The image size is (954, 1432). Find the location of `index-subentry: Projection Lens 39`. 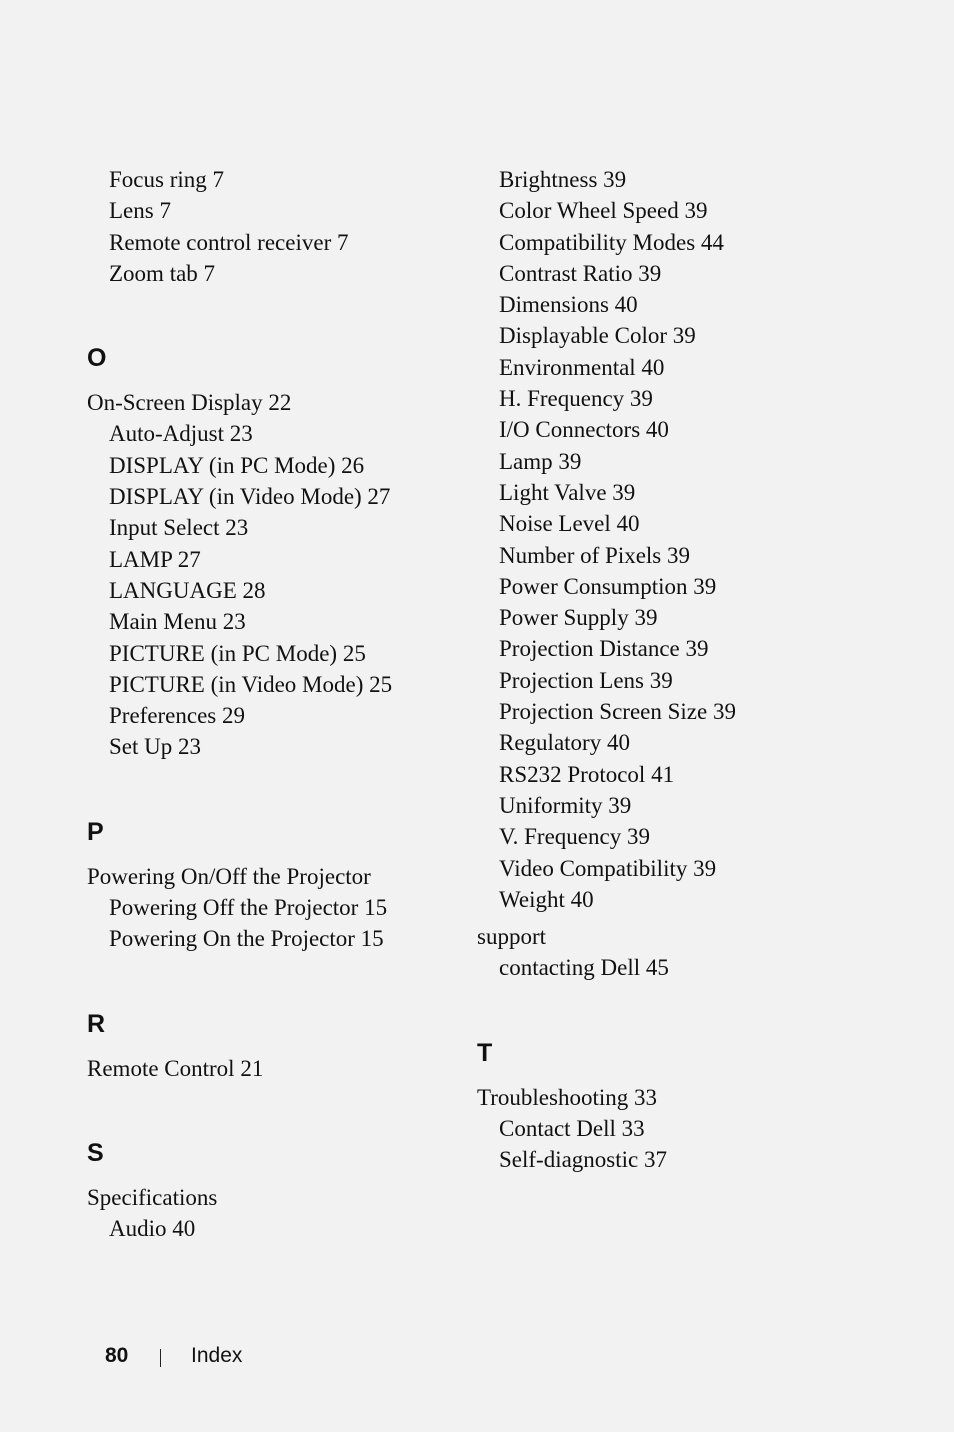

index-subentry: Projection Lens 39 is located at coordinates (586, 680).